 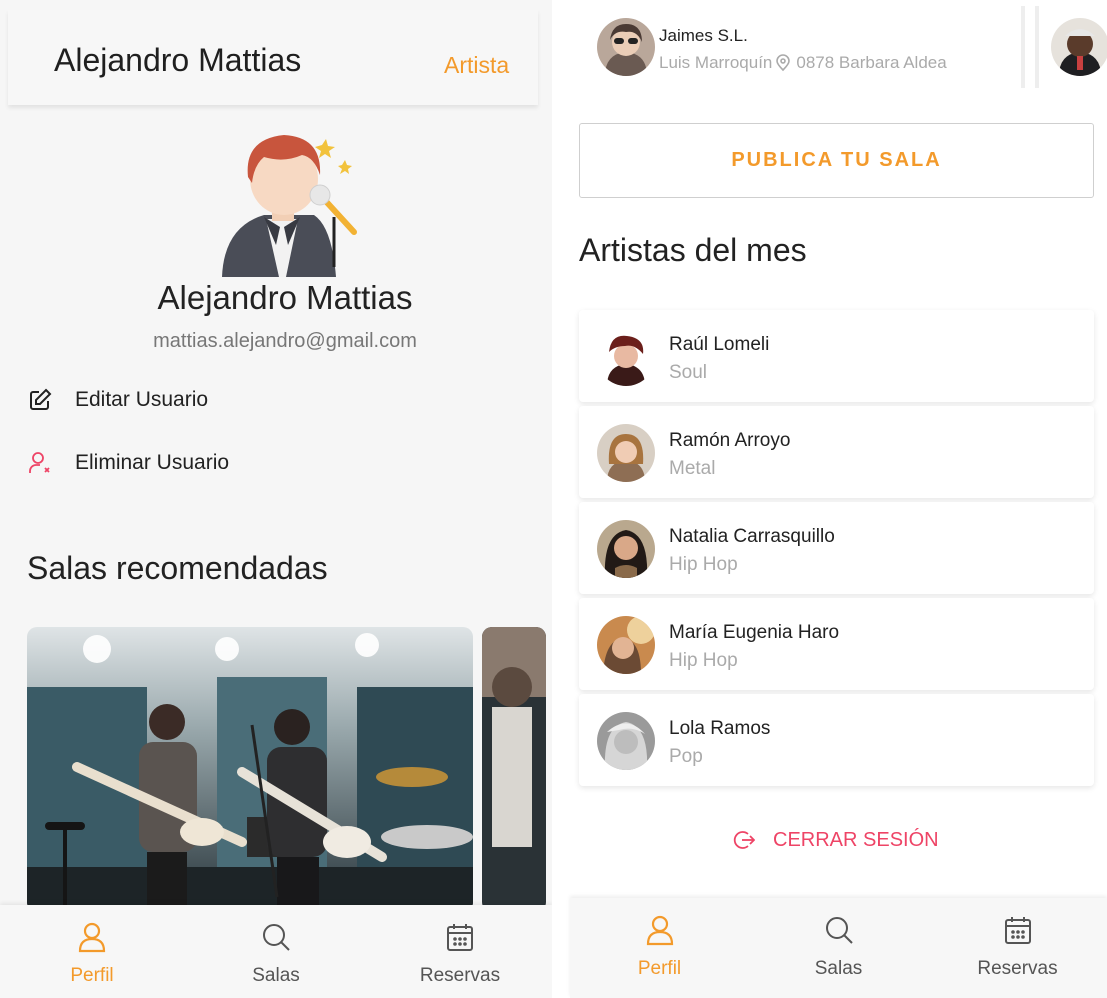 I want to click on singer-avatar-illustration, so click(x=289, y=203).